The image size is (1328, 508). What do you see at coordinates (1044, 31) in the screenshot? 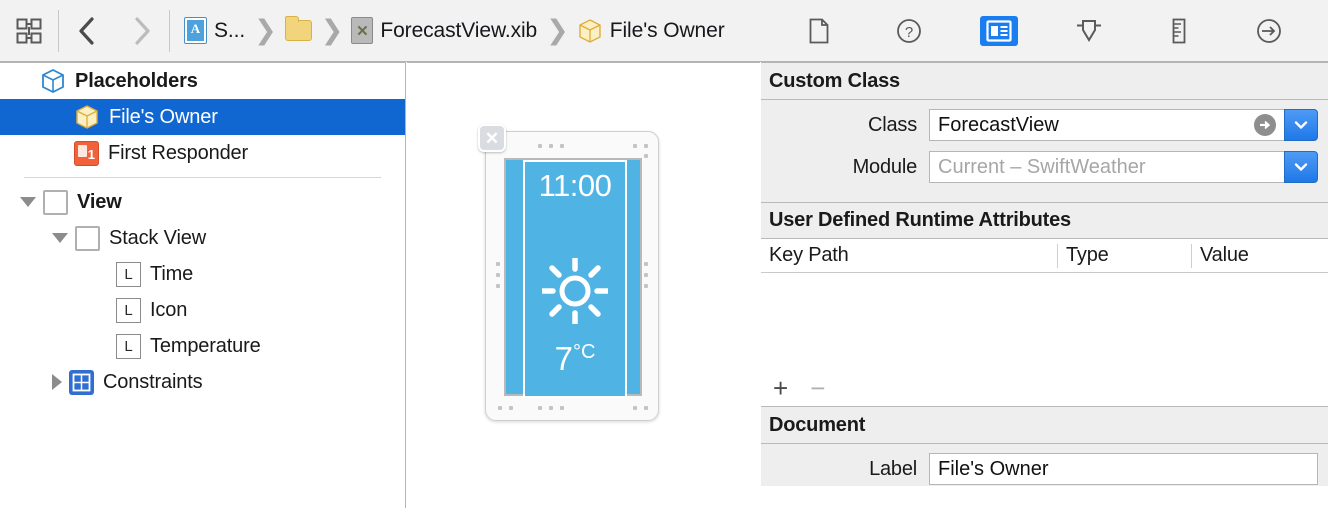
I see `inspector-tab-bar: ?` at bounding box center [1044, 31].